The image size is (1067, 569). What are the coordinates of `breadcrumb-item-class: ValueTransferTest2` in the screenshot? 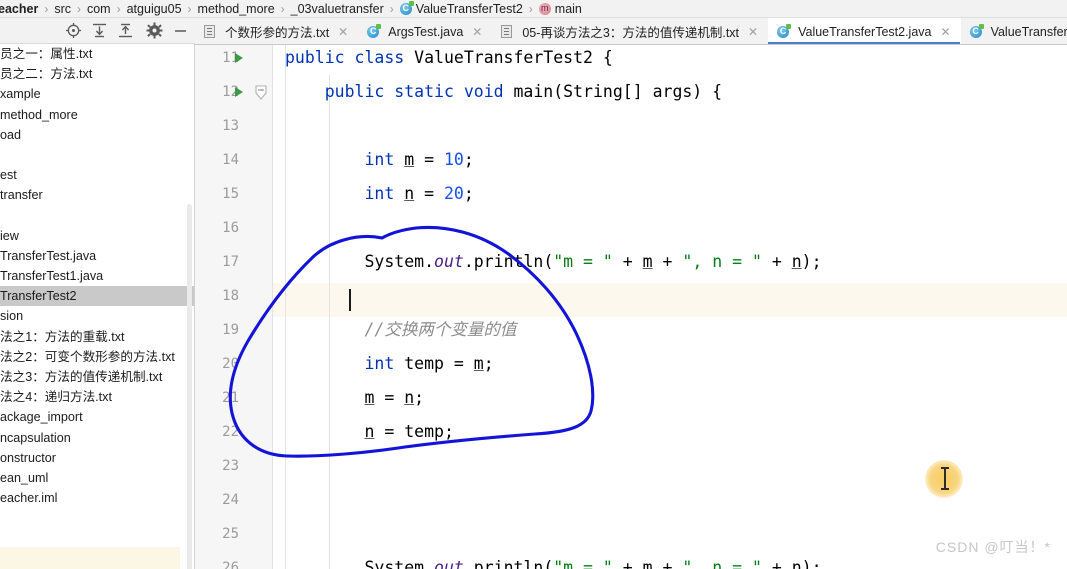 It's located at (461, 8).